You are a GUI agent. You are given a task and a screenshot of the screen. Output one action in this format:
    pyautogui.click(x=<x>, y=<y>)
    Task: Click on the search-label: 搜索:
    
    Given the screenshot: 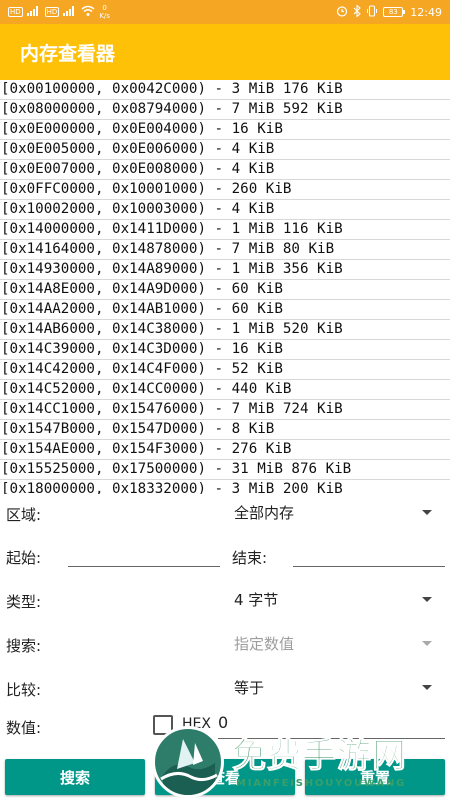 What is the action you would take?
    pyautogui.click(x=24, y=646)
    